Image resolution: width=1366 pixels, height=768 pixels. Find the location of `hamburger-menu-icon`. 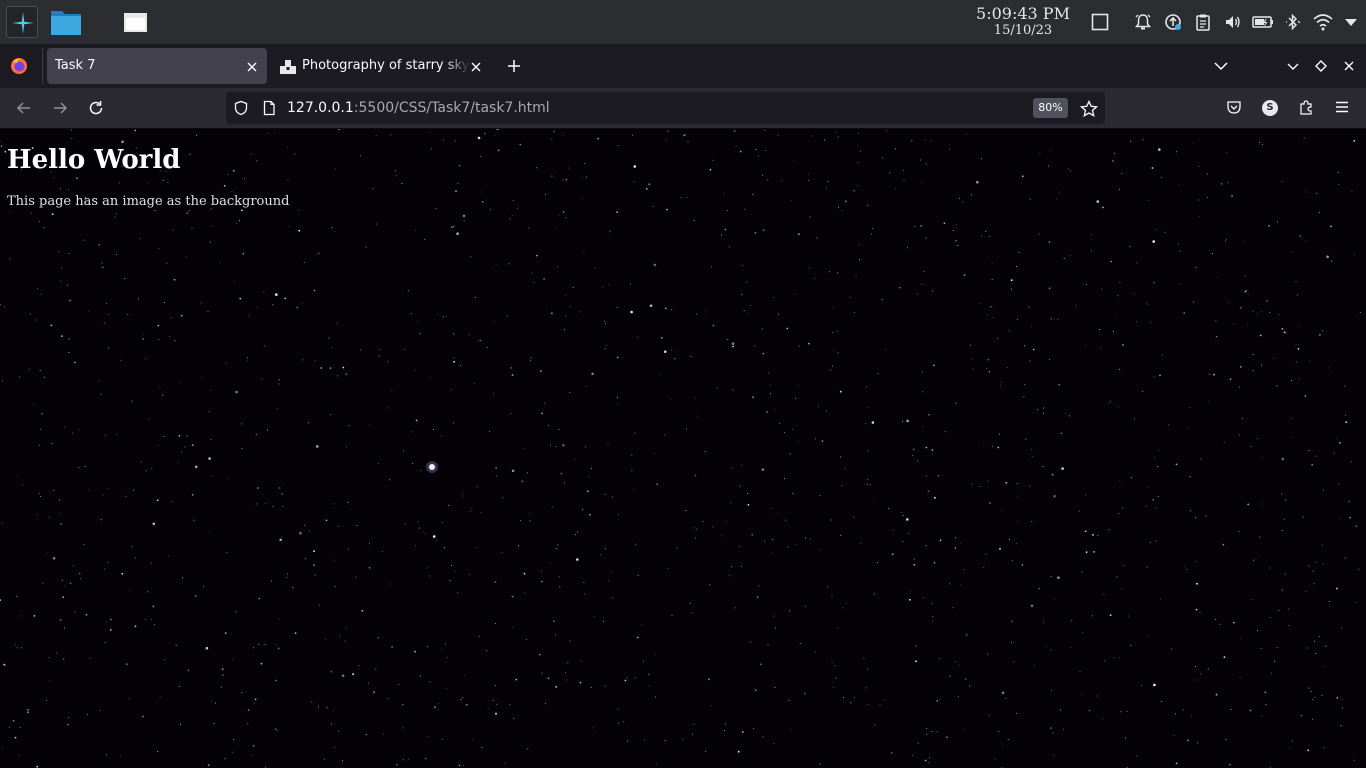

hamburger-menu-icon is located at coordinates (1343, 108).